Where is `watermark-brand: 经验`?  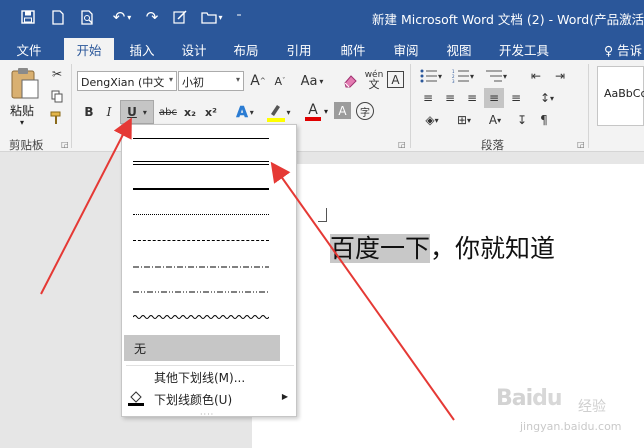
watermark-brand: 经验 is located at coordinates (592, 407).